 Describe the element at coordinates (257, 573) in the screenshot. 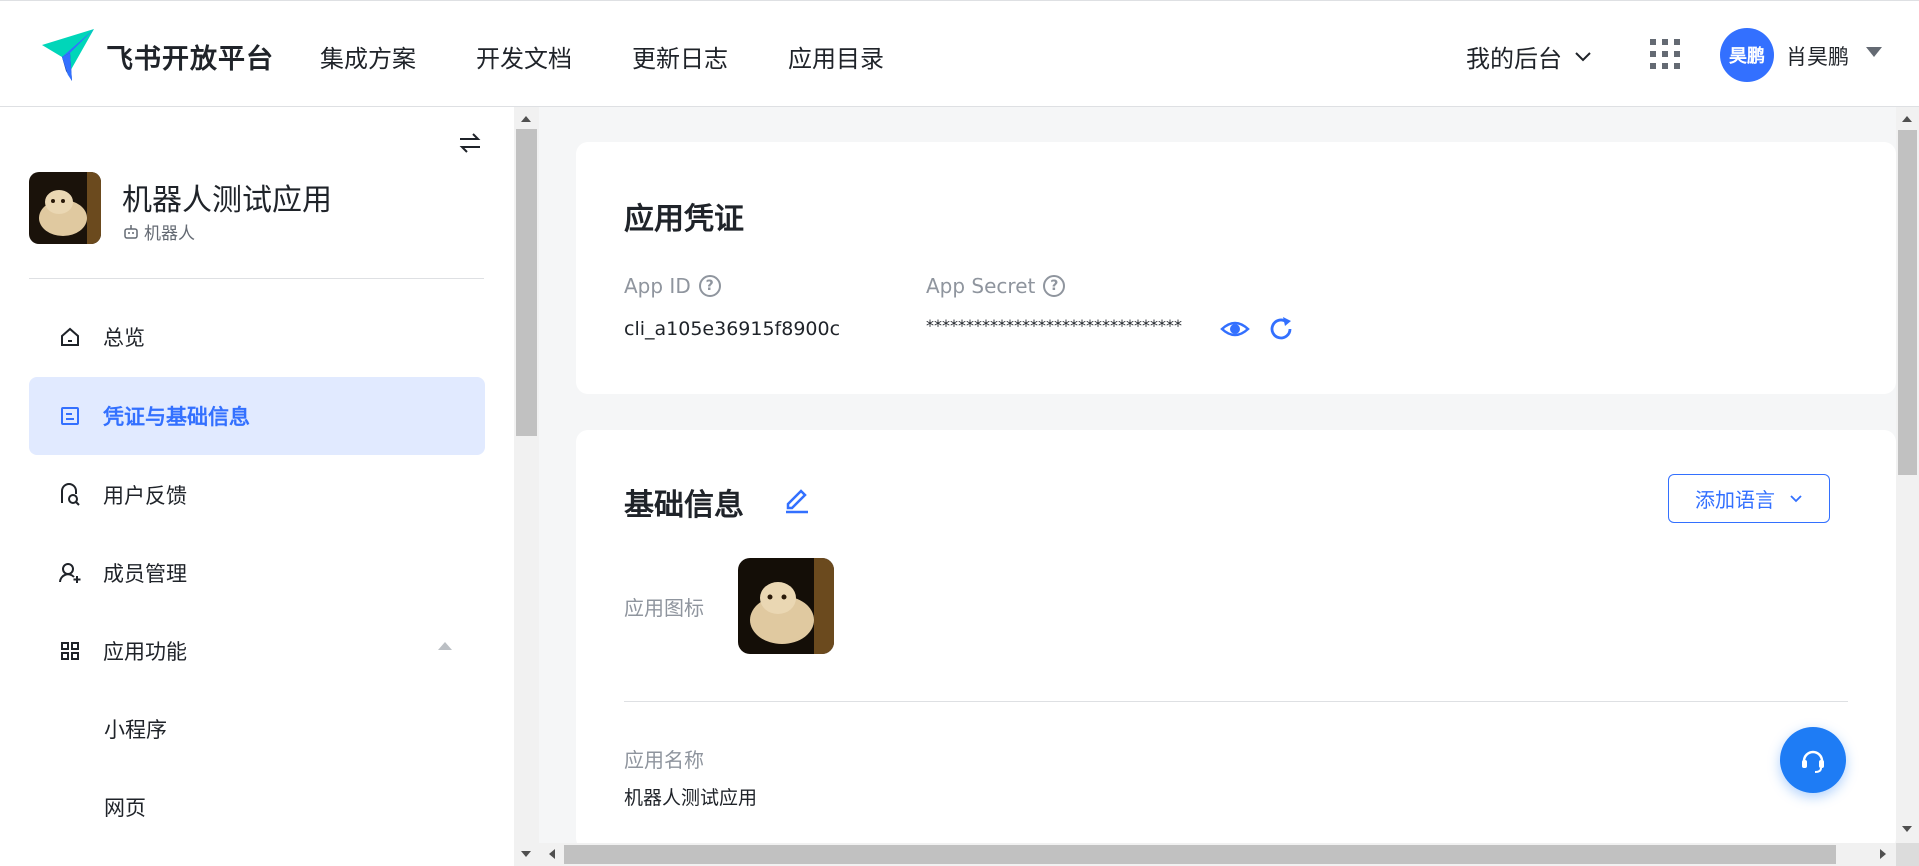

I see `sidebar-item-members: 成员管理` at that location.